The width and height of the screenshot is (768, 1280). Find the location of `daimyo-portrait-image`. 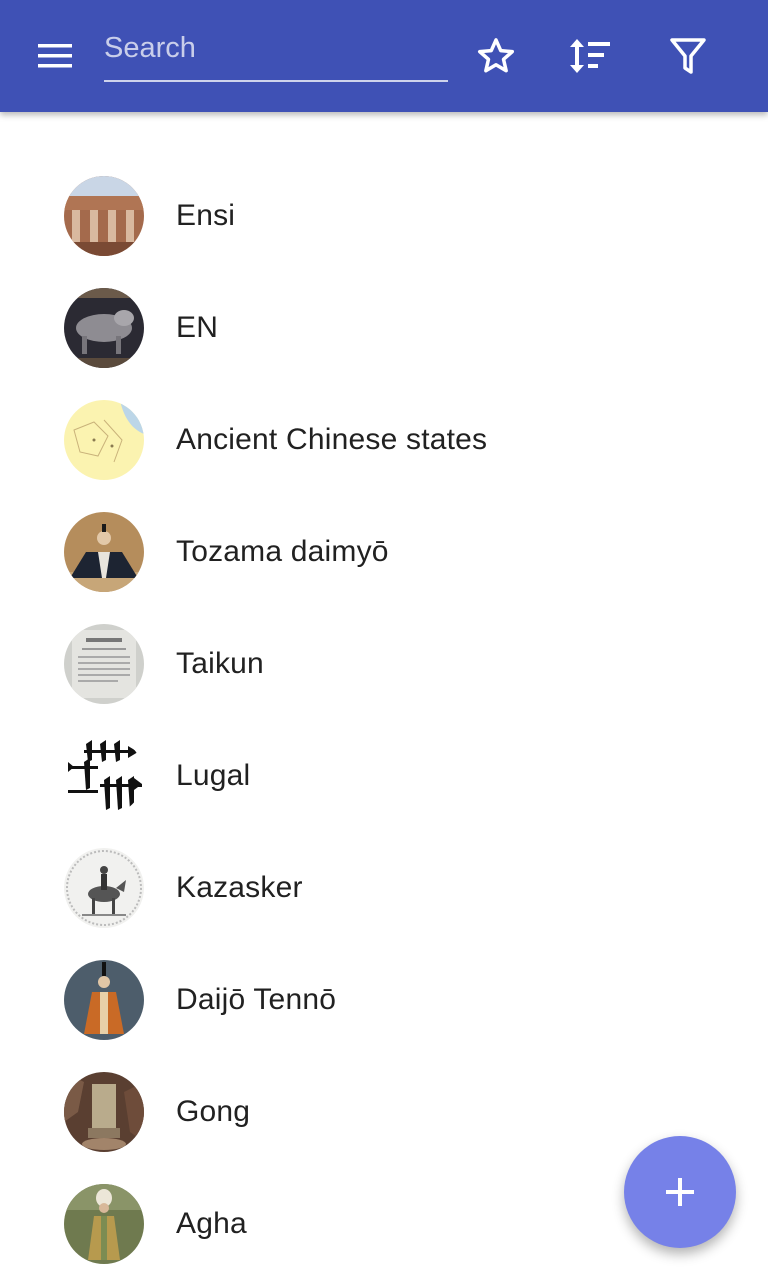

daimyo-portrait-image is located at coordinates (104, 552).